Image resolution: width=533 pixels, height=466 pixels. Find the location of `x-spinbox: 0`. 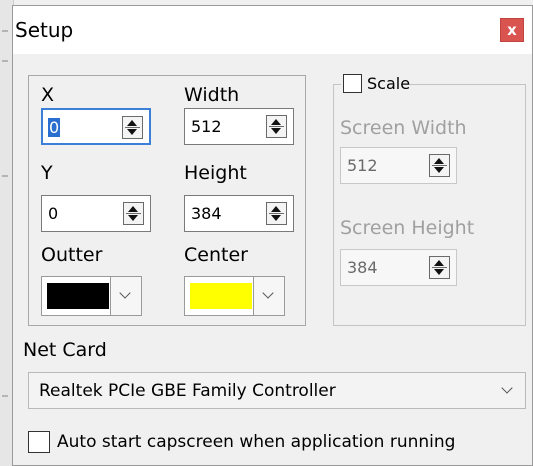

x-spinbox: 0 is located at coordinates (96, 126).